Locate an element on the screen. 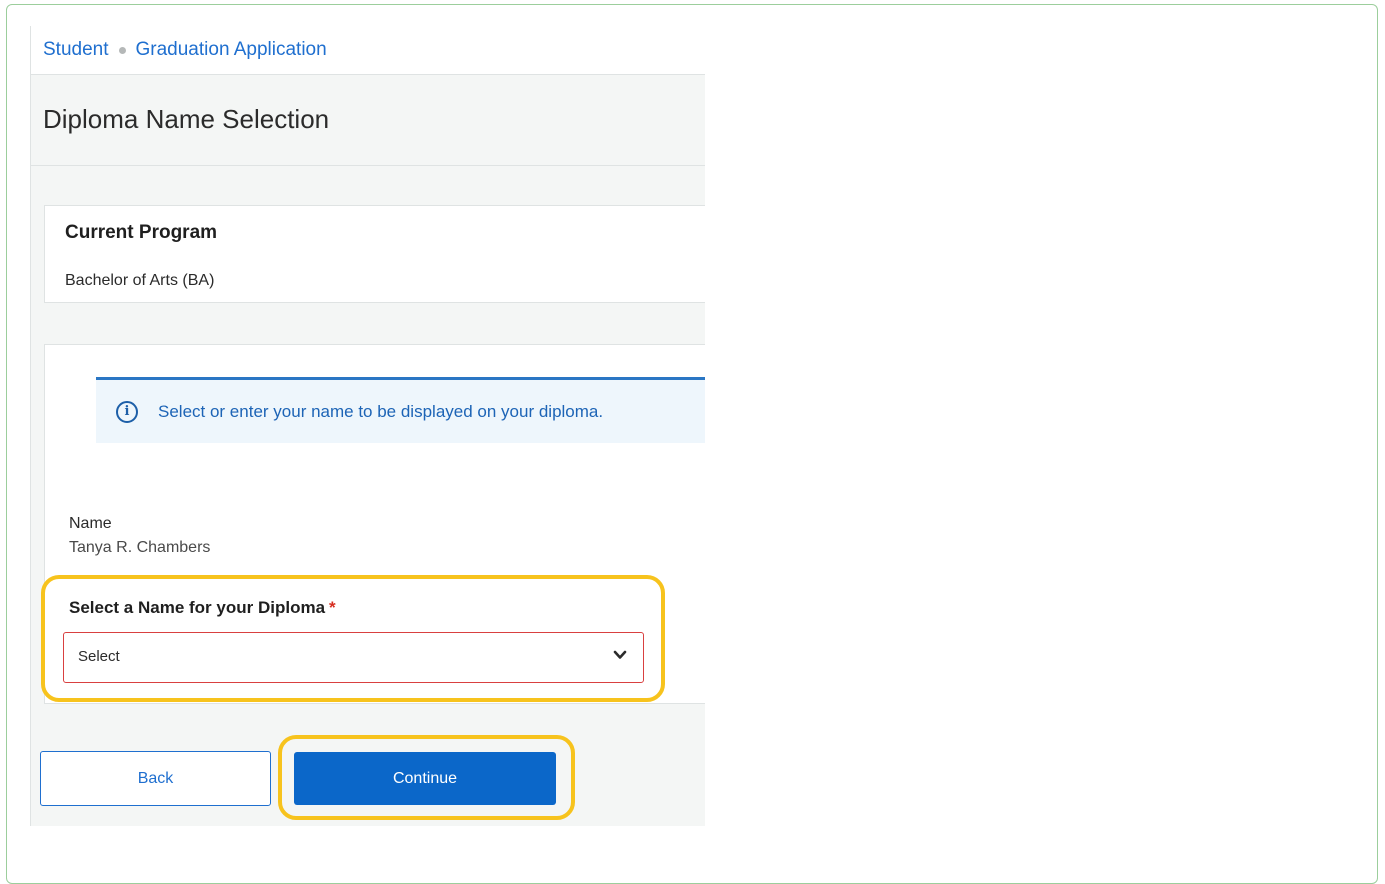  info-icon: i is located at coordinates (127, 411).